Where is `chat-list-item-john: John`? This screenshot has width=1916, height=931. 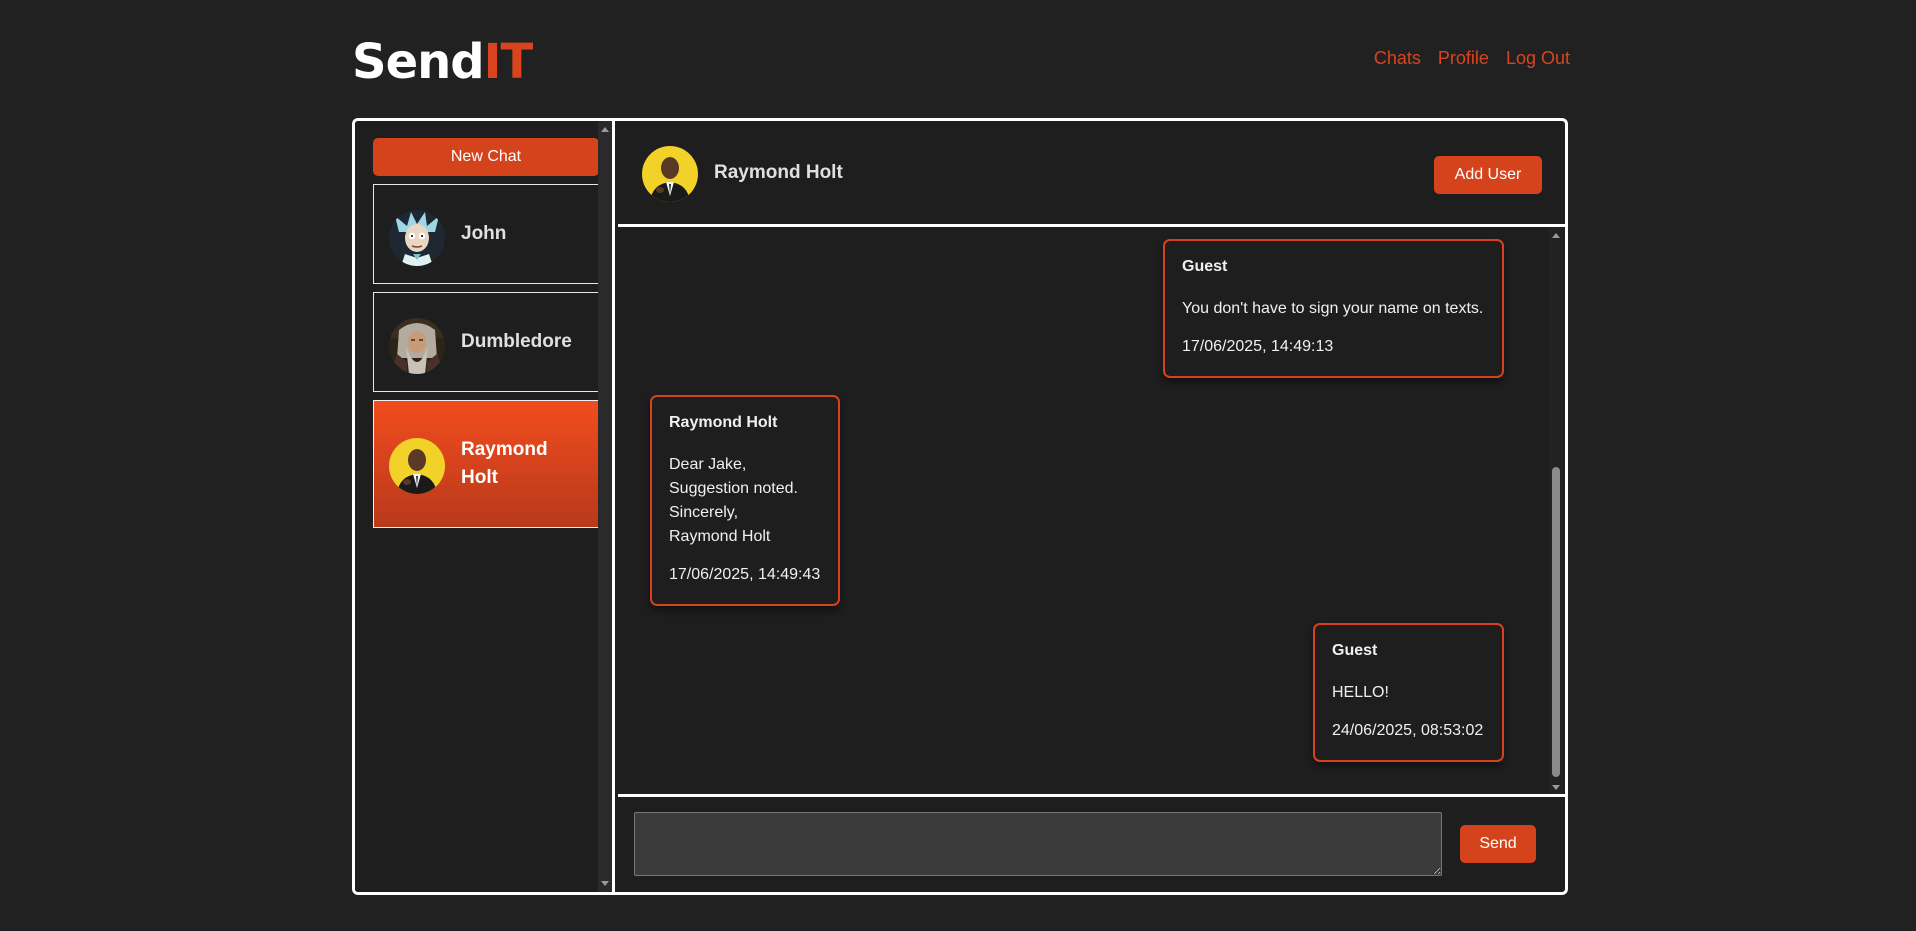
chat-list-item-john: John is located at coordinates (486, 234).